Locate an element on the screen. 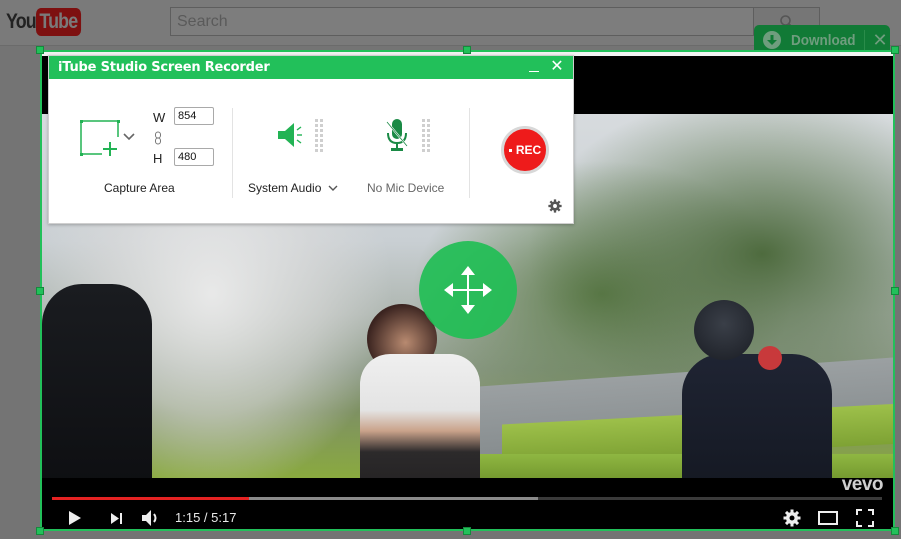 This screenshot has width=901, height=539. resize-handle-bottom is located at coordinates (467, 531).